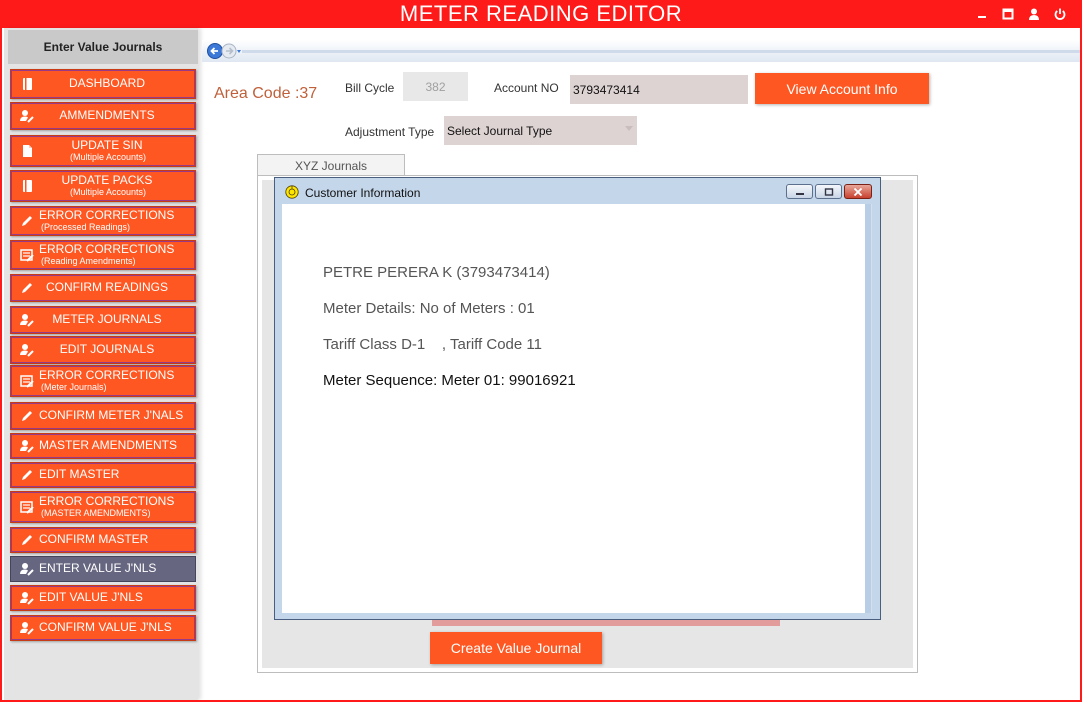 This screenshot has height=702, width=1082. I want to click on account-no-field: 3793473414, so click(659, 89).